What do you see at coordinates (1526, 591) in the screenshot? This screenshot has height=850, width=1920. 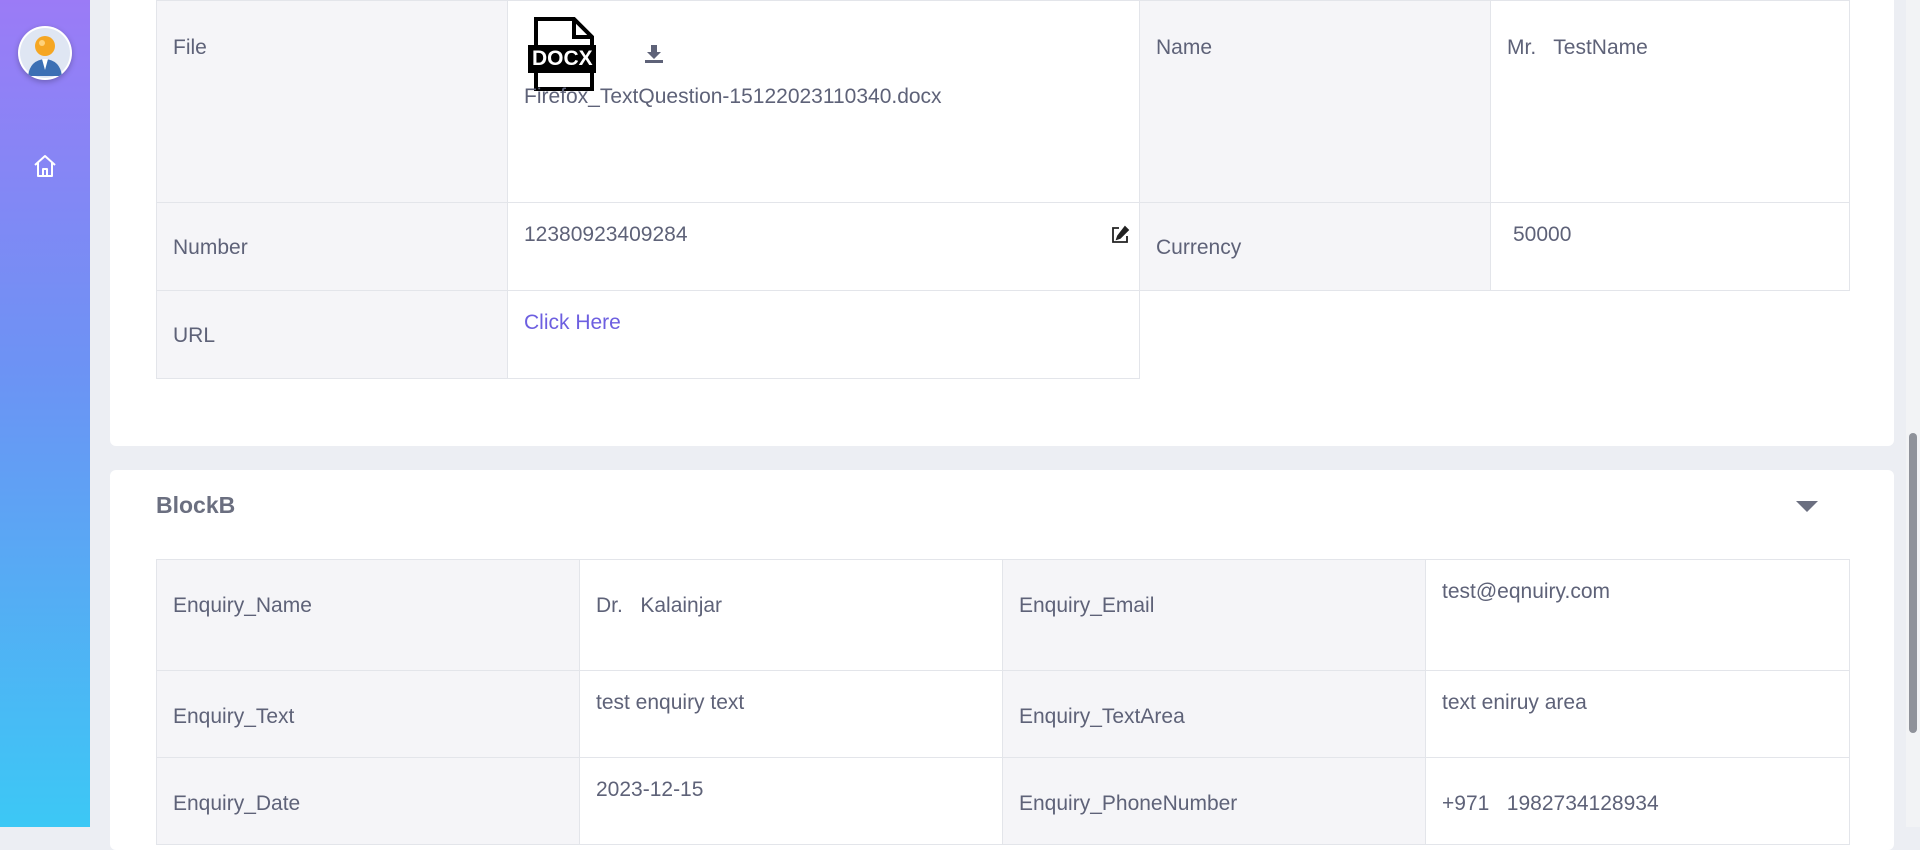 I see `enquiry-email-value: test@eqnuiry.com` at bounding box center [1526, 591].